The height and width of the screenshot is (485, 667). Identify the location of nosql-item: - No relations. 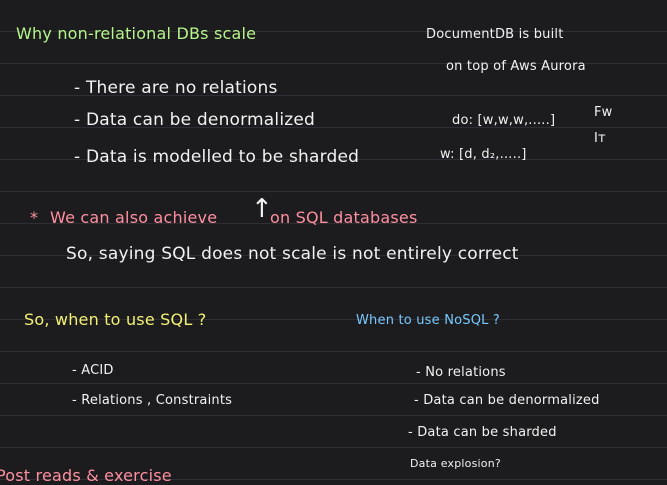
(461, 372).